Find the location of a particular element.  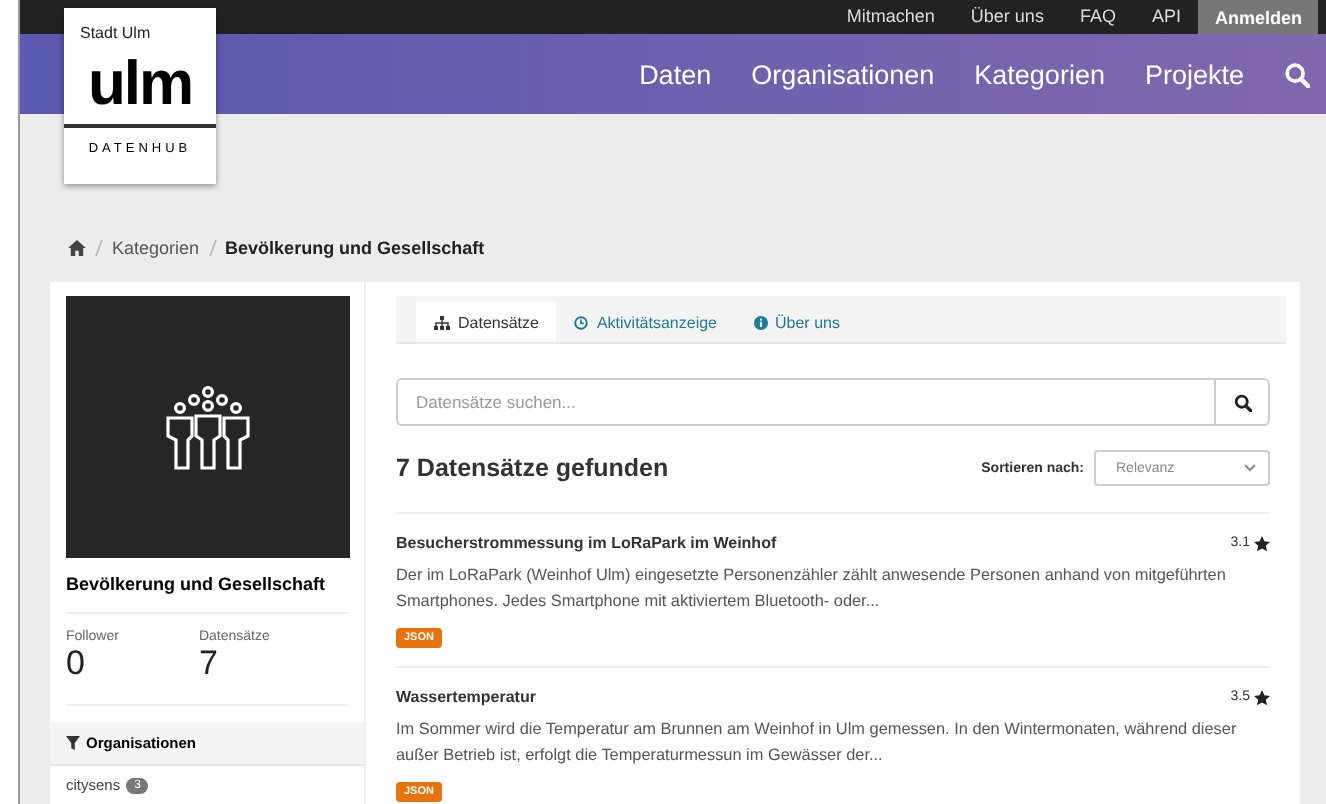

filter-icon is located at coordinates (73, 743).